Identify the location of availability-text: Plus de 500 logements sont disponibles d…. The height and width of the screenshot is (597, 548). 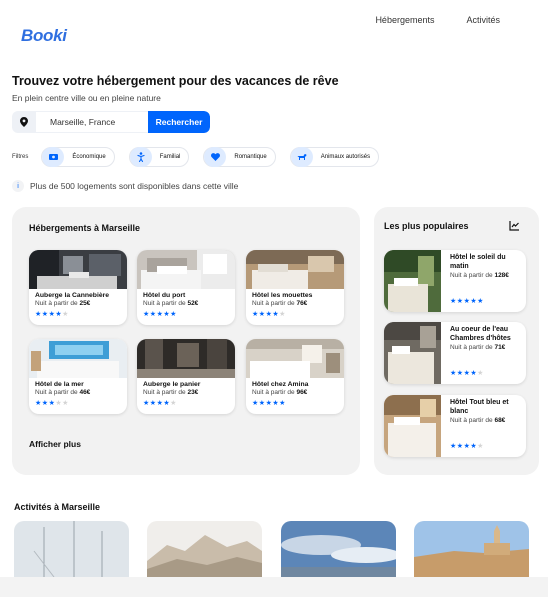
(134, 186).